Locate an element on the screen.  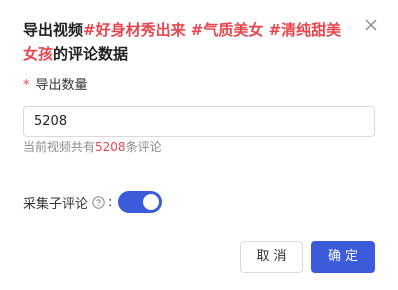
label-colon: : is located at coordinates (110, 202).